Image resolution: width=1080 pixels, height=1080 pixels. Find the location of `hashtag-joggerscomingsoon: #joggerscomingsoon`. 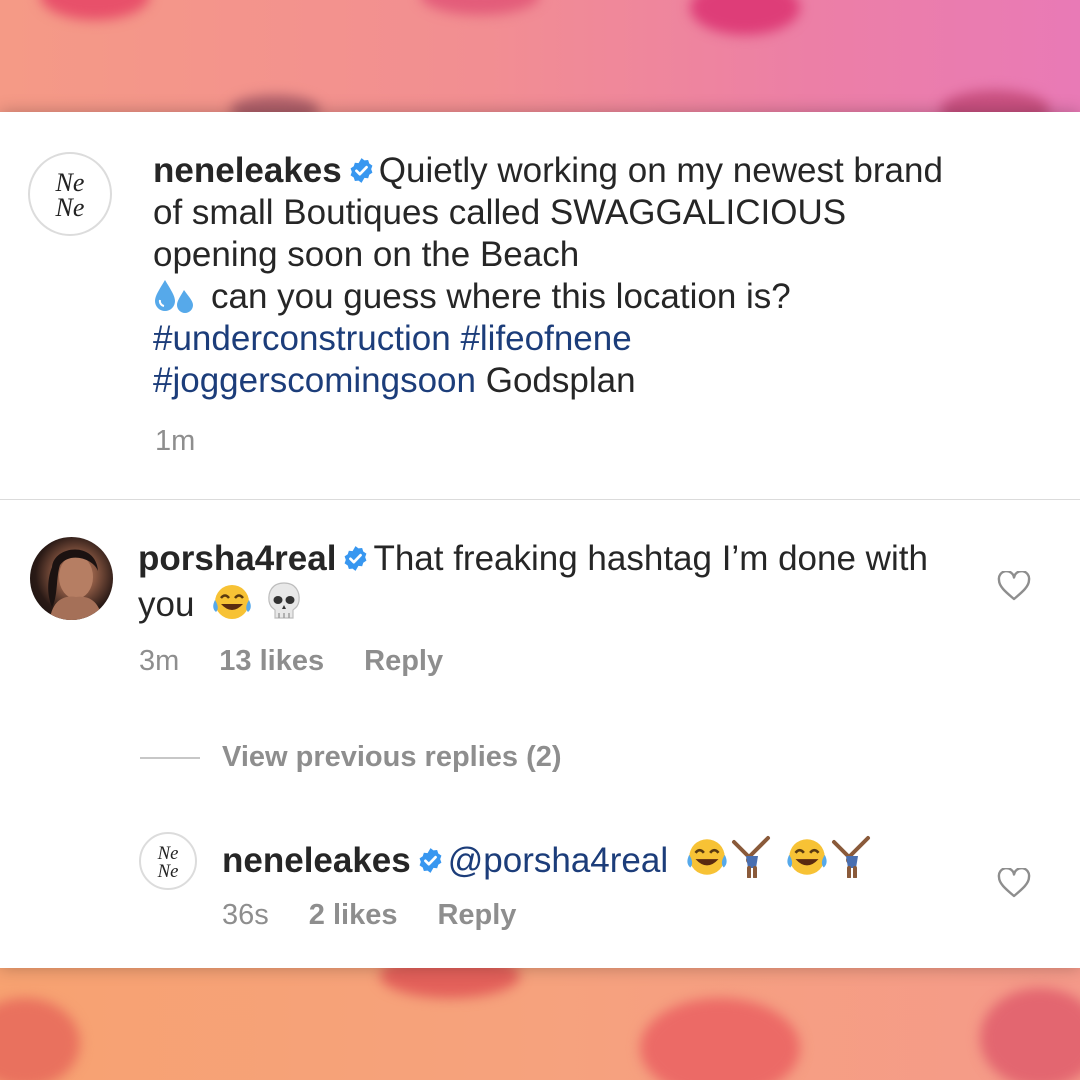

hashtag-joggerscomingsoon: #joggerscomingsoon is located at coordinates (314, 380).